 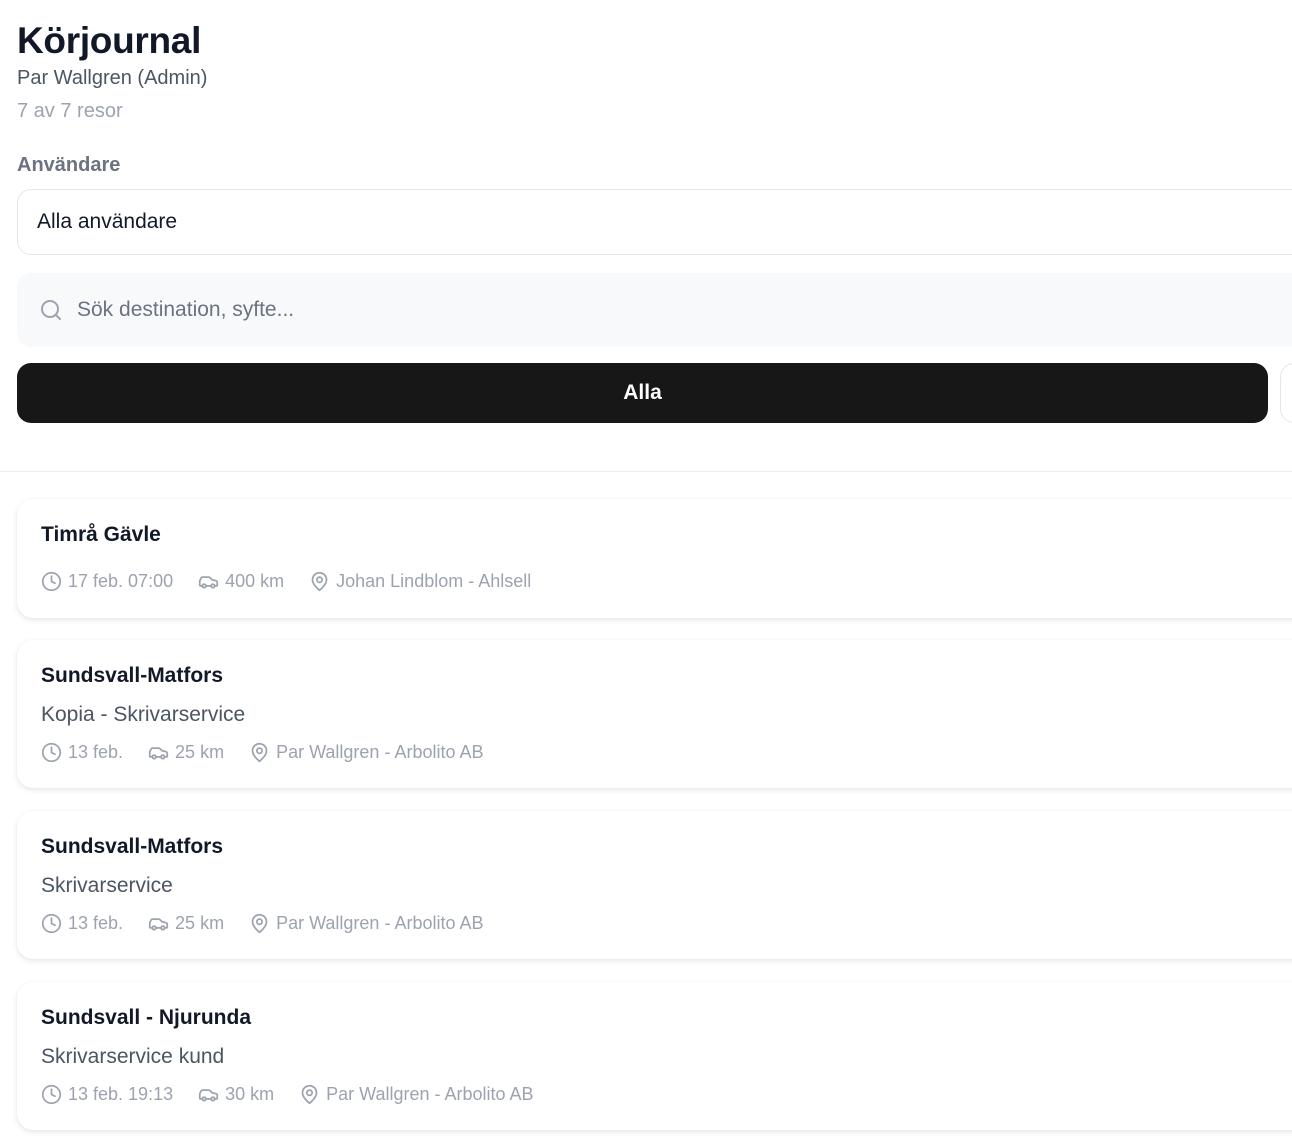 What do you see at coordinates (107, 581) in the screenshot?
I see `trip-date: 17 feb. 07:00` at bounding box center [107, 581].